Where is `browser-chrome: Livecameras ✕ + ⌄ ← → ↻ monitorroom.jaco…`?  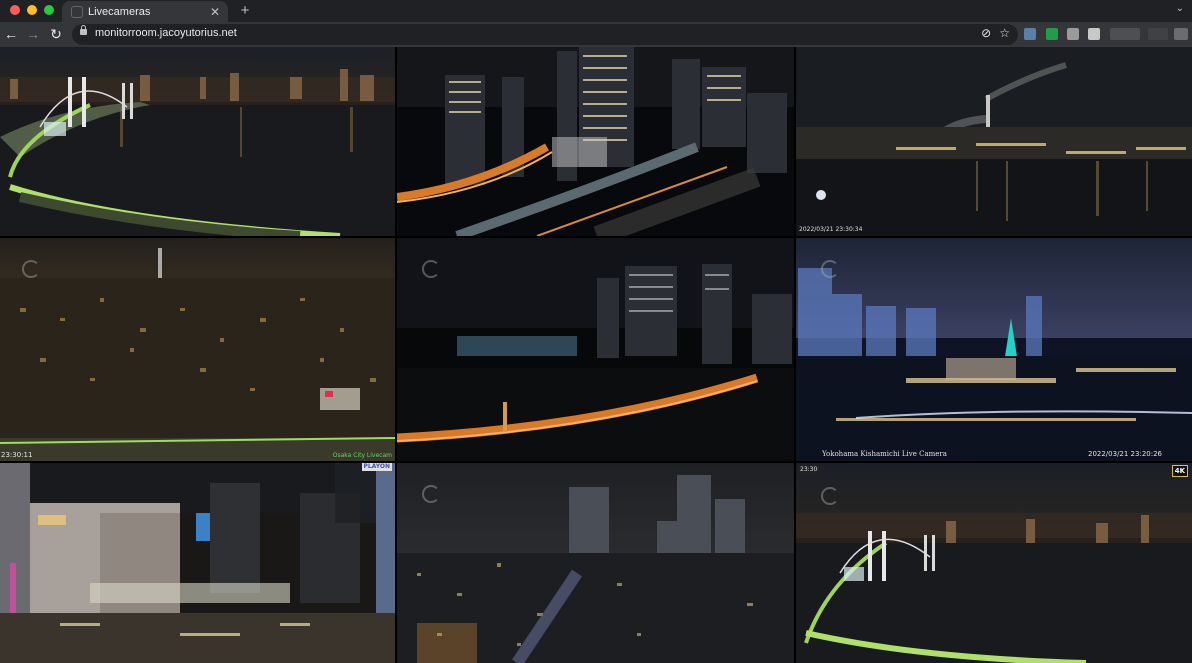
browser-chrome: Livecameras ✕ + ⌄ ← → ↻ monitorroom.jaco… is located at coordinates (596, 23).